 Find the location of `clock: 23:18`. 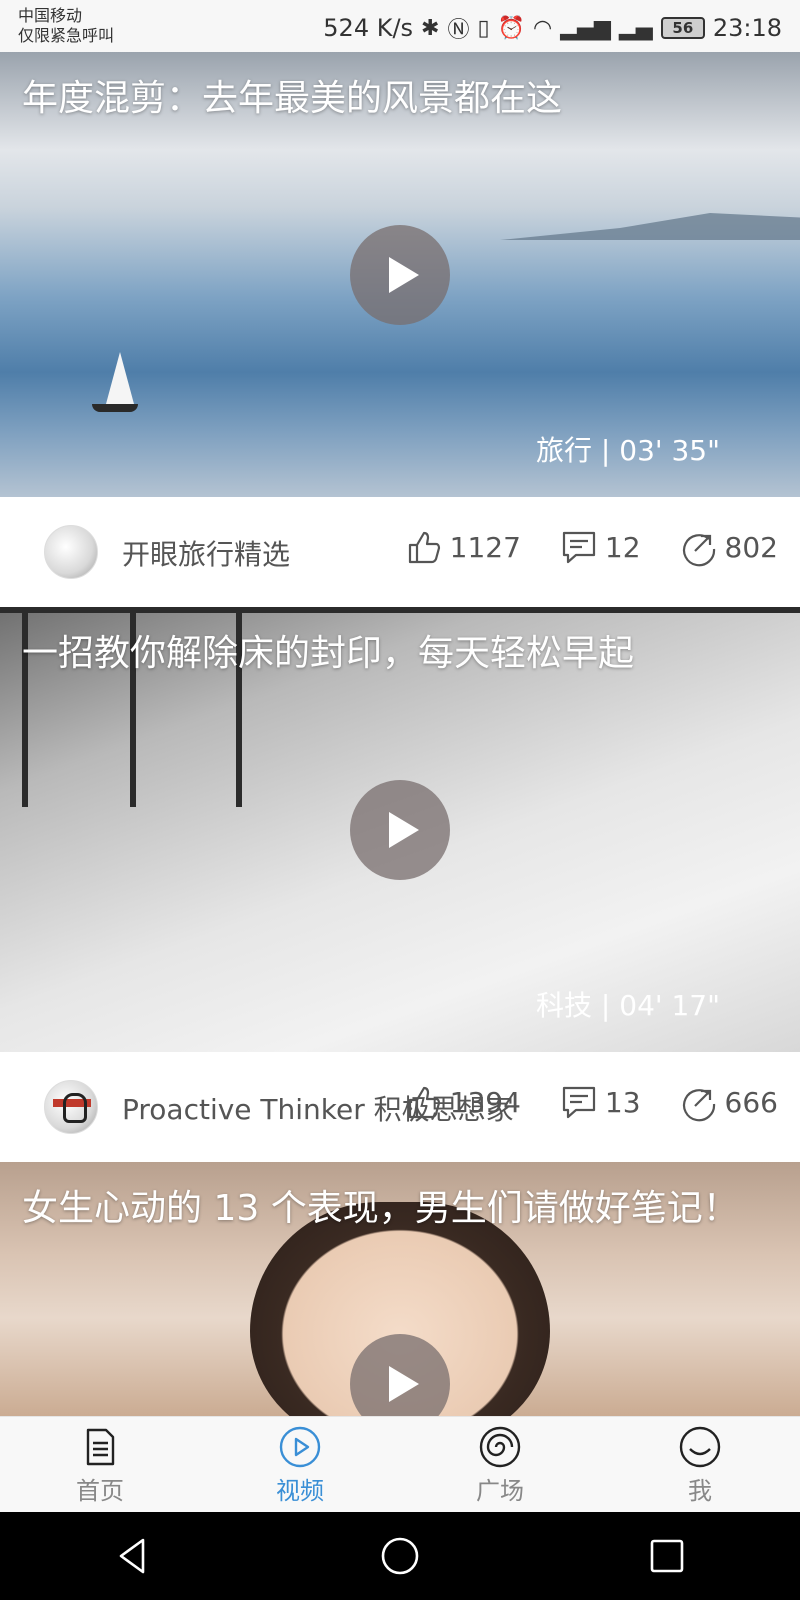

clock: 23:18 is located at coordinates (747, 28).